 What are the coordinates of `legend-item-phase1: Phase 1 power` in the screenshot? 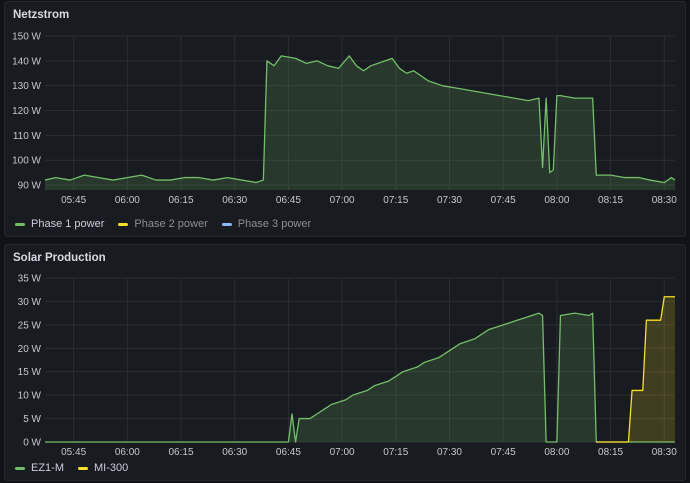 It's located at (59, 224).